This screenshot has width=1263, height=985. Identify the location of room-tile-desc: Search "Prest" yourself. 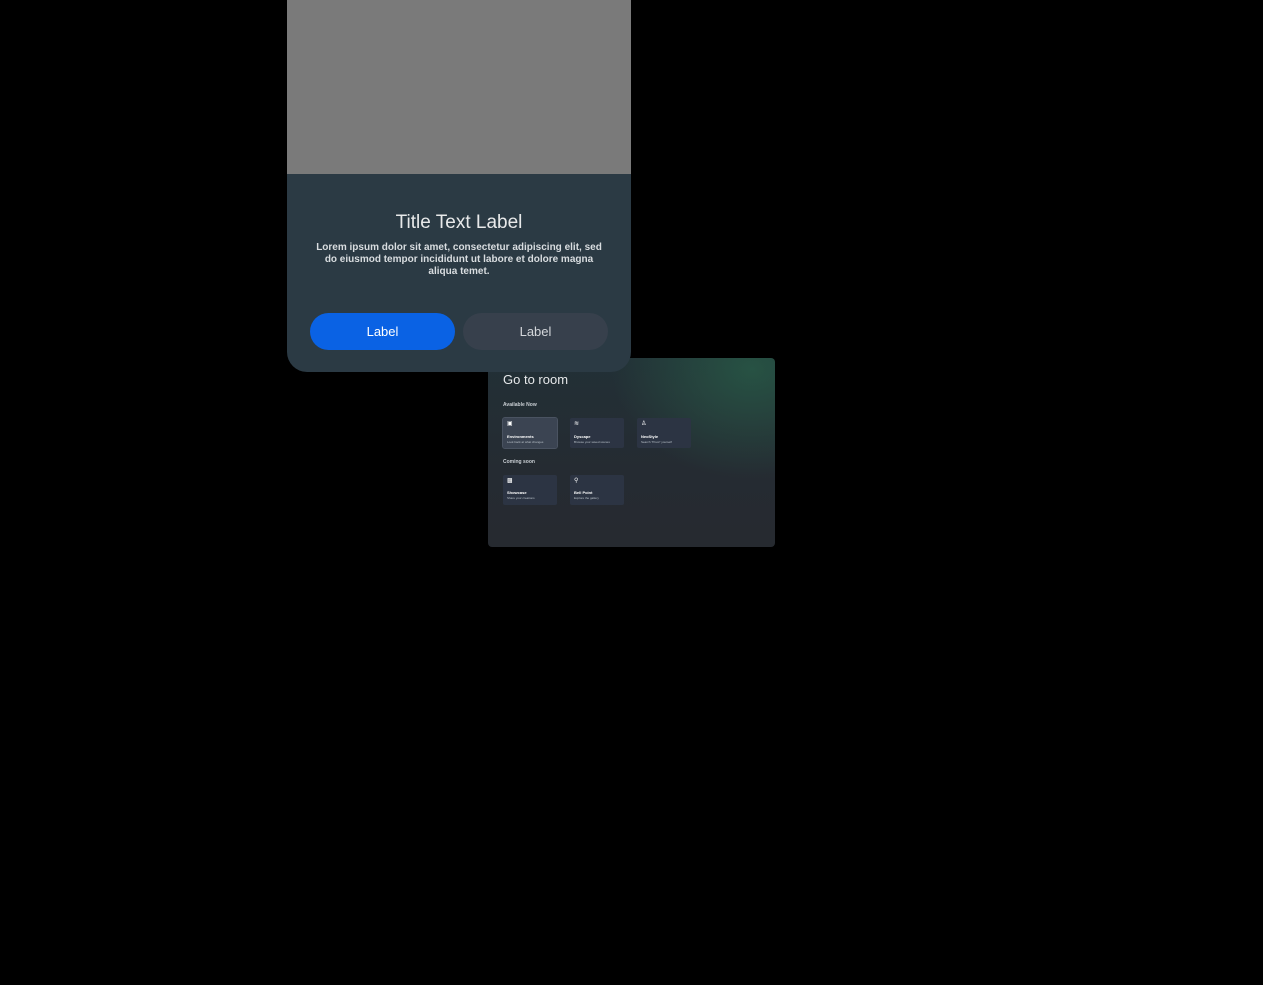
(656, 442).